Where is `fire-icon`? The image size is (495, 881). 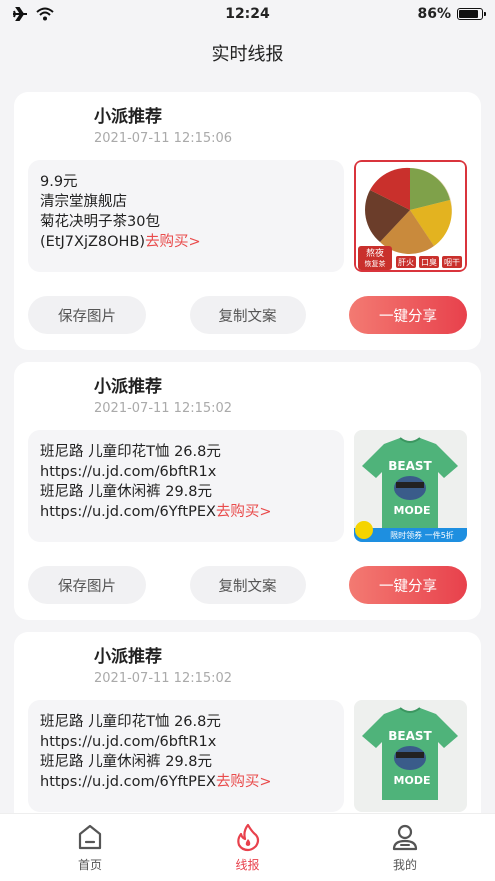 fire-icon is located at coordinates (247, 837).